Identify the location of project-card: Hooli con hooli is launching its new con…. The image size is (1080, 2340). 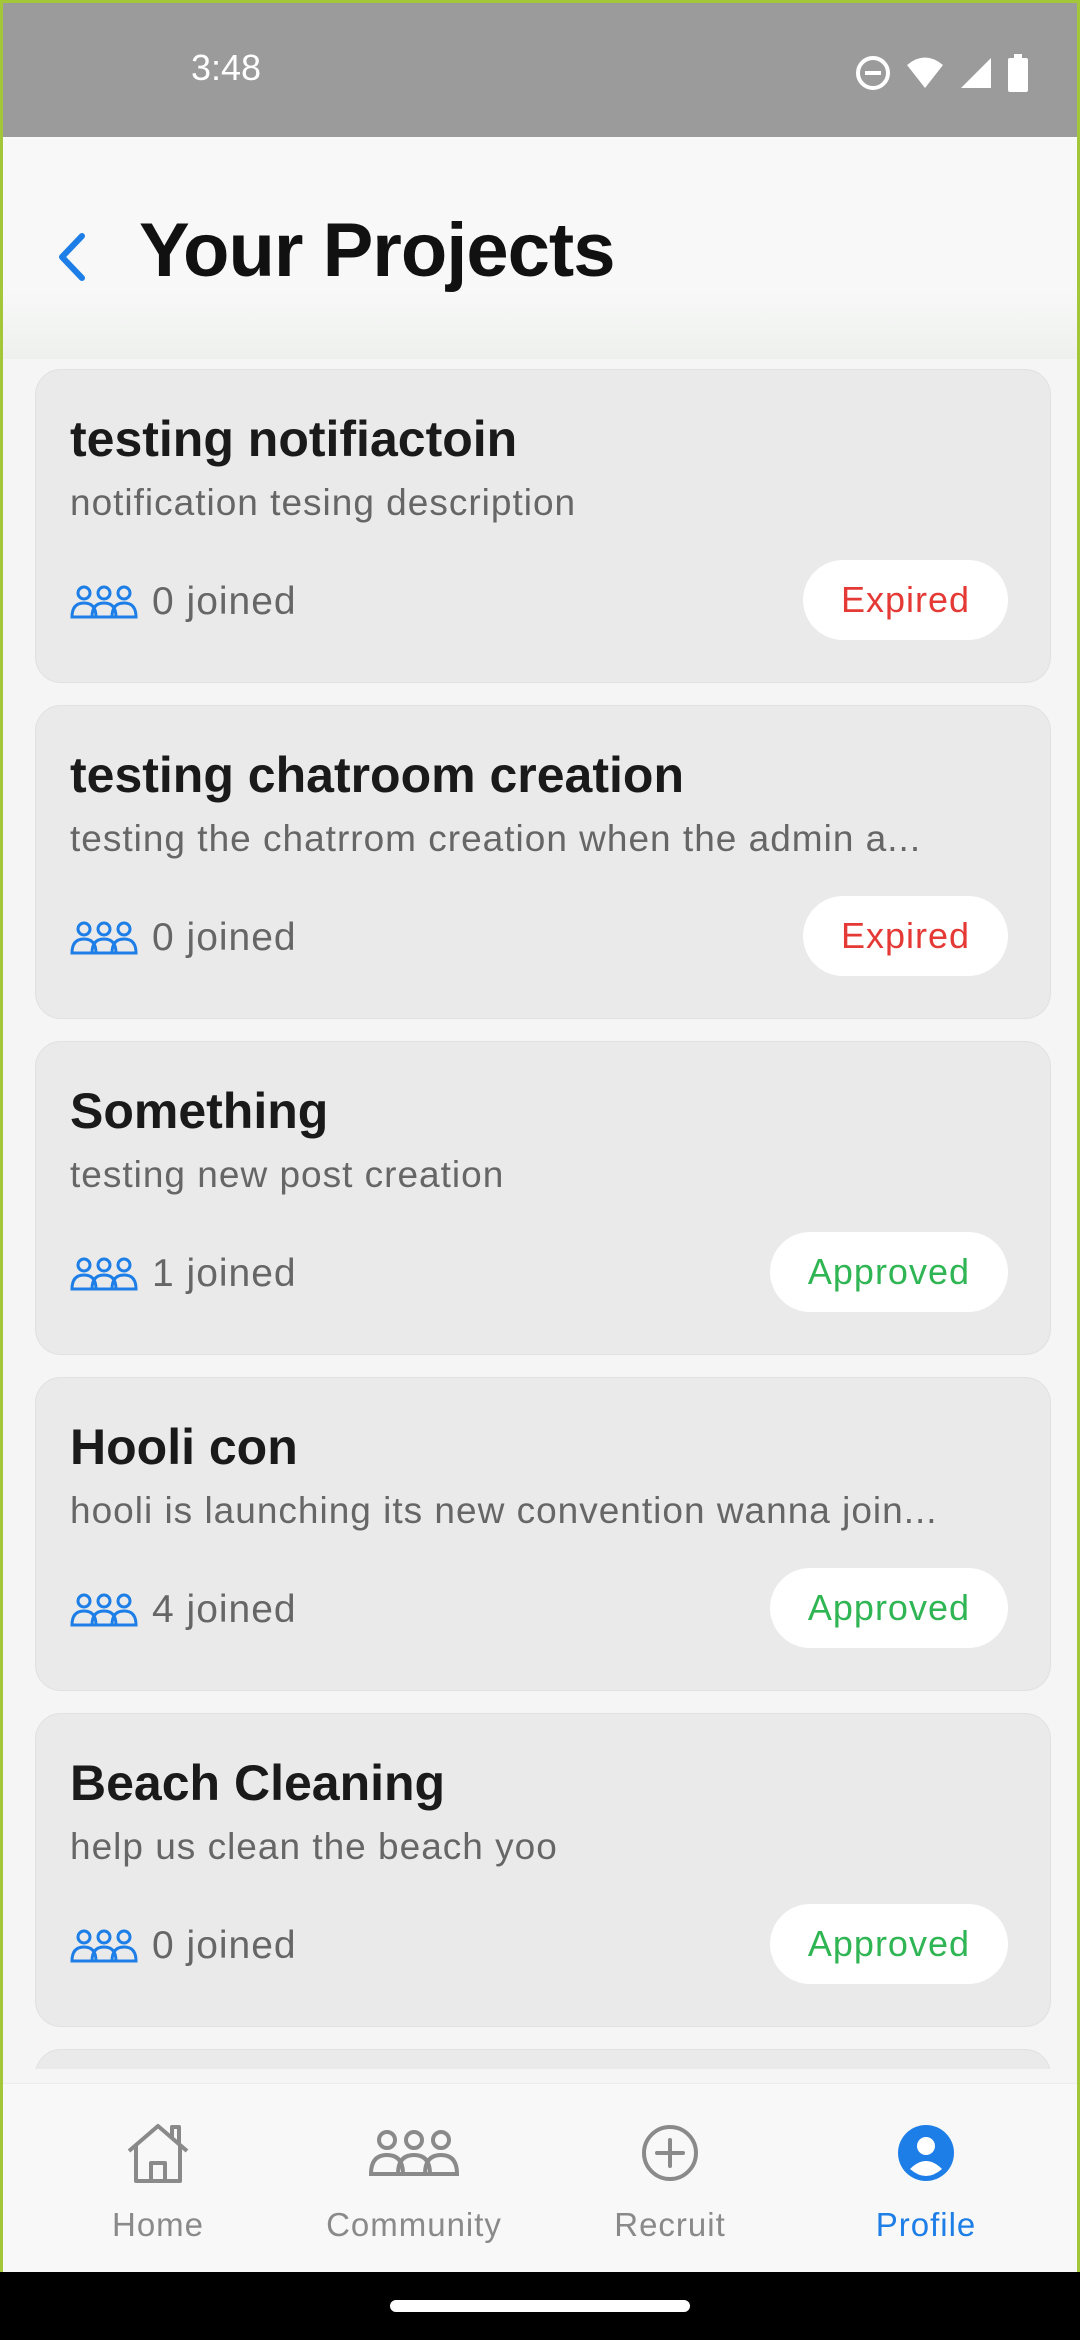
(543, 1534).